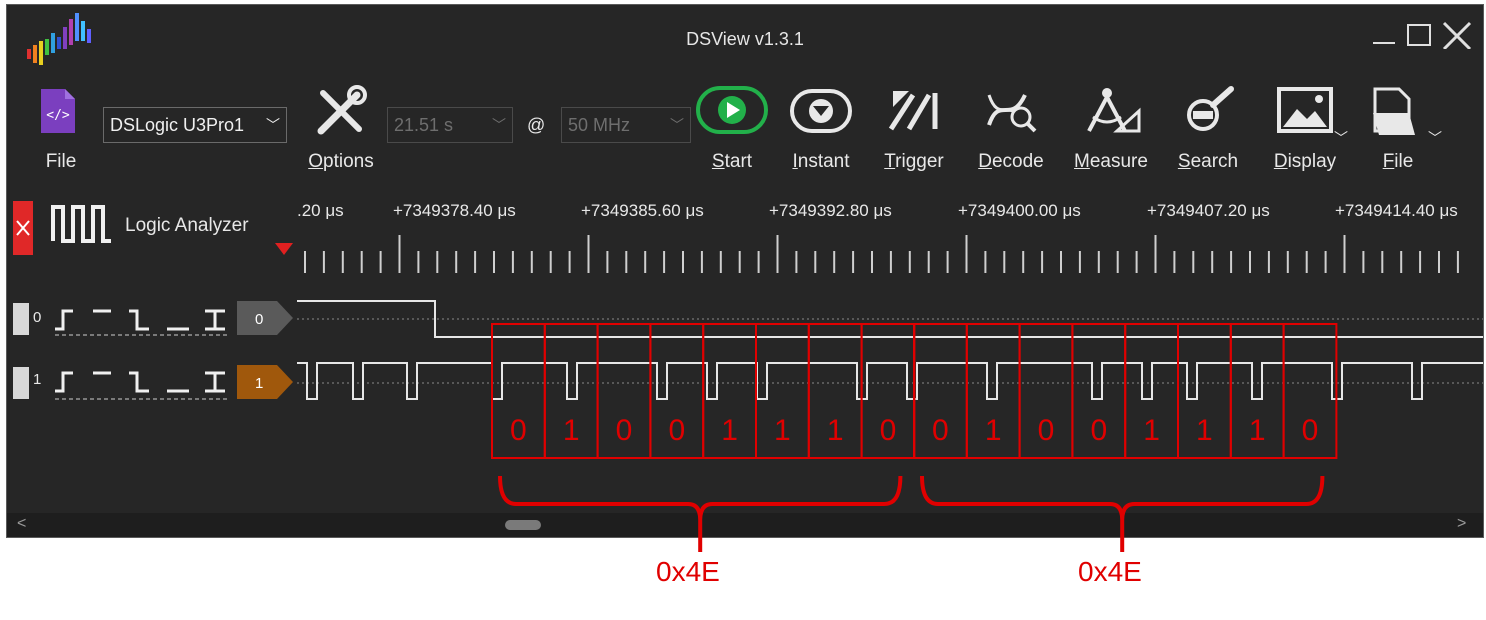 This screenshot has height=620, width=1486. I want to click on hex-value-label-2: 0x4E, so click(1110, 571).